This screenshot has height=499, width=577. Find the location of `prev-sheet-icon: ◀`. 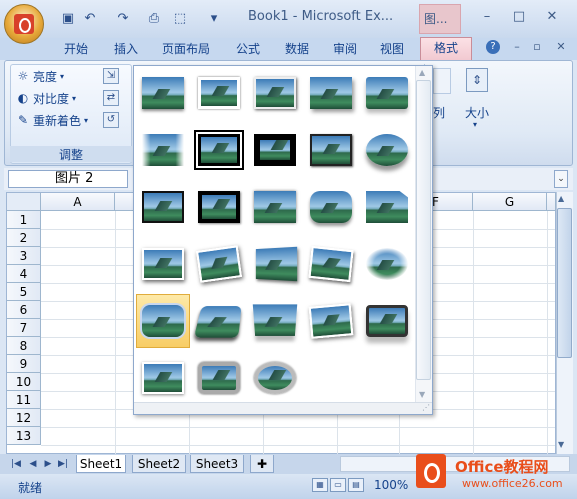

prev-sheet-icon: ◀ is located at coordinates (33, 464).